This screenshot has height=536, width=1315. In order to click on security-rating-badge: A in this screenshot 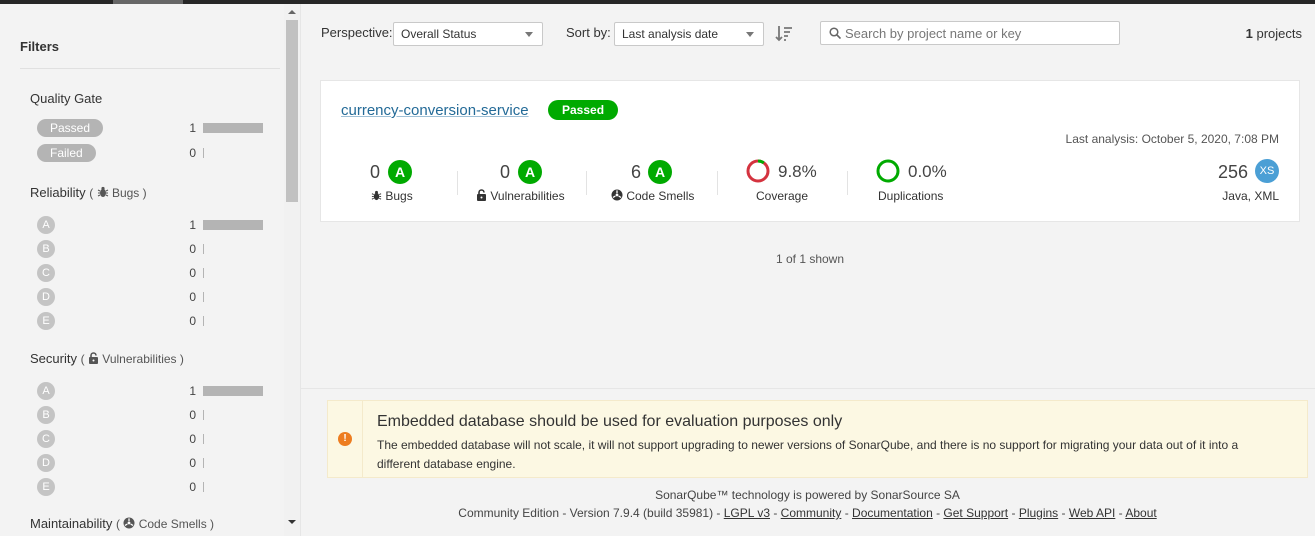, I will do `click(530, 172)`.